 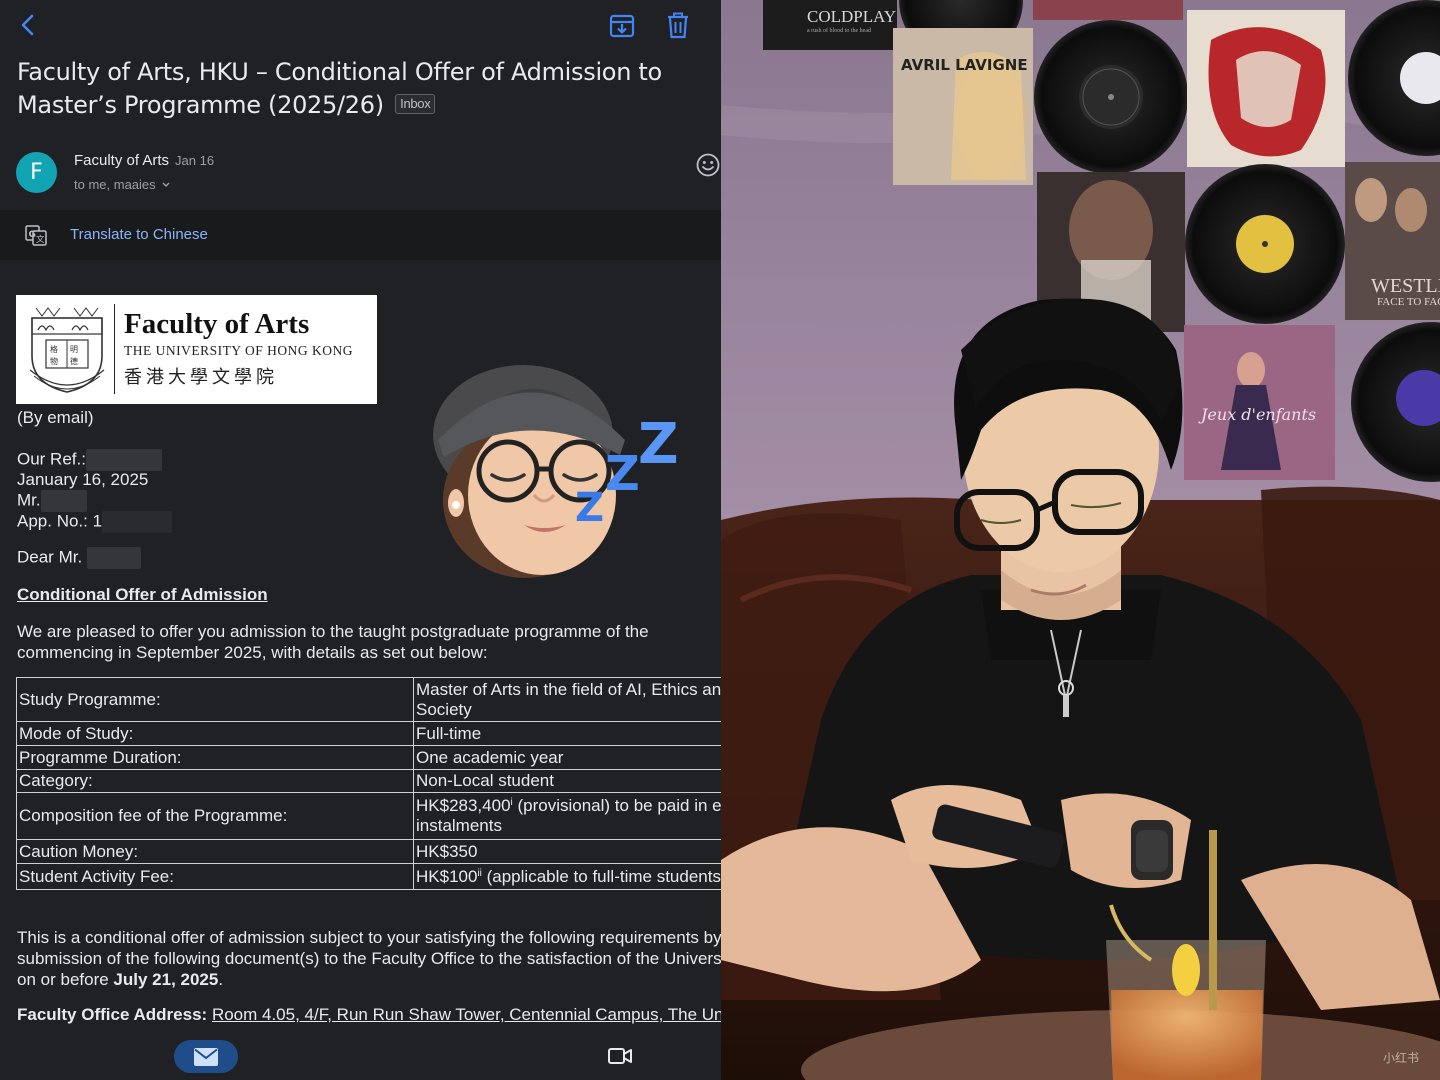 I want to click on deadline-date: July 21, 2025, so click(x=166, y=979).